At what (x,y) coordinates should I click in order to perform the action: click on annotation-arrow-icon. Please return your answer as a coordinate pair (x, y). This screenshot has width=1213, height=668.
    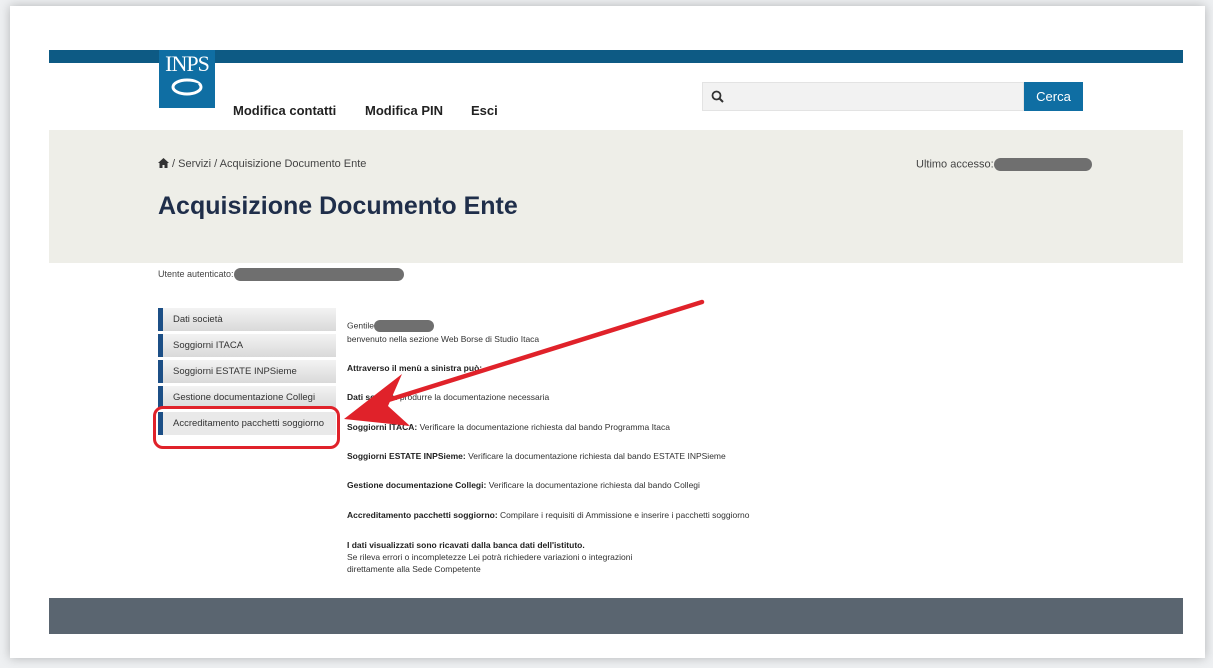
    Looking at the image, I should click on (524, 362).